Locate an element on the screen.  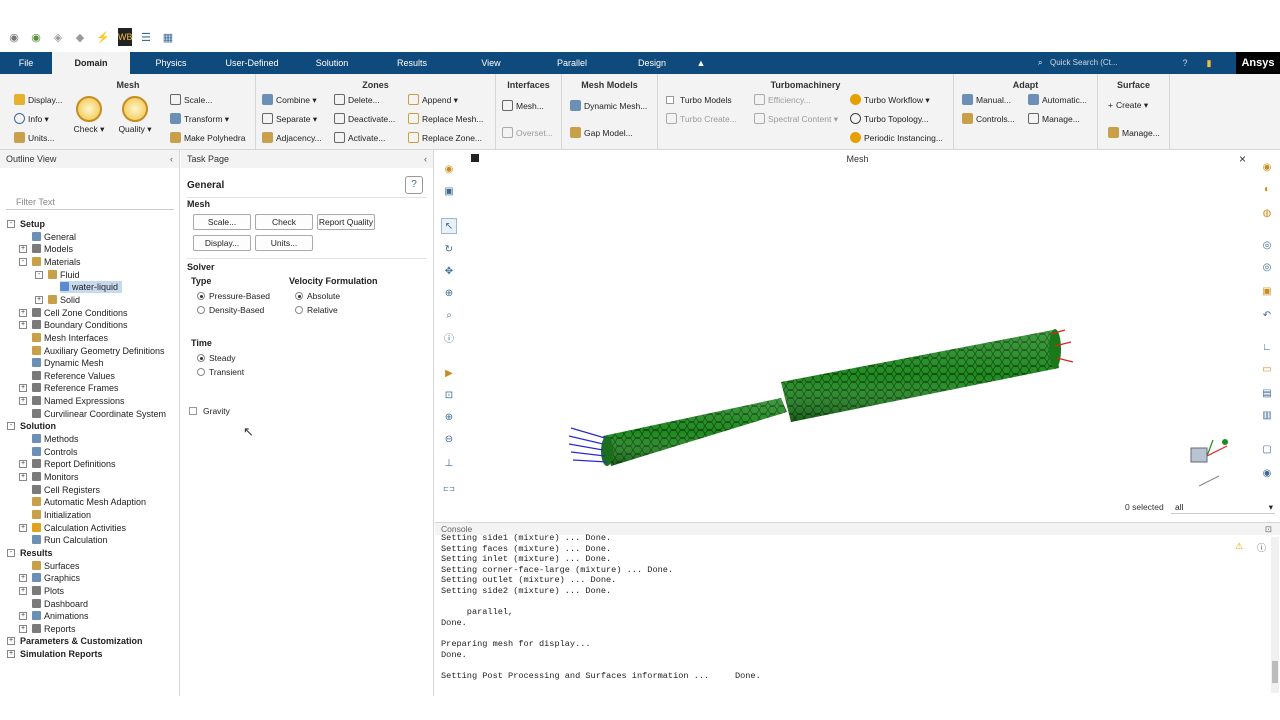
tree-item: Reference Values is located at coordinates (73, 376).